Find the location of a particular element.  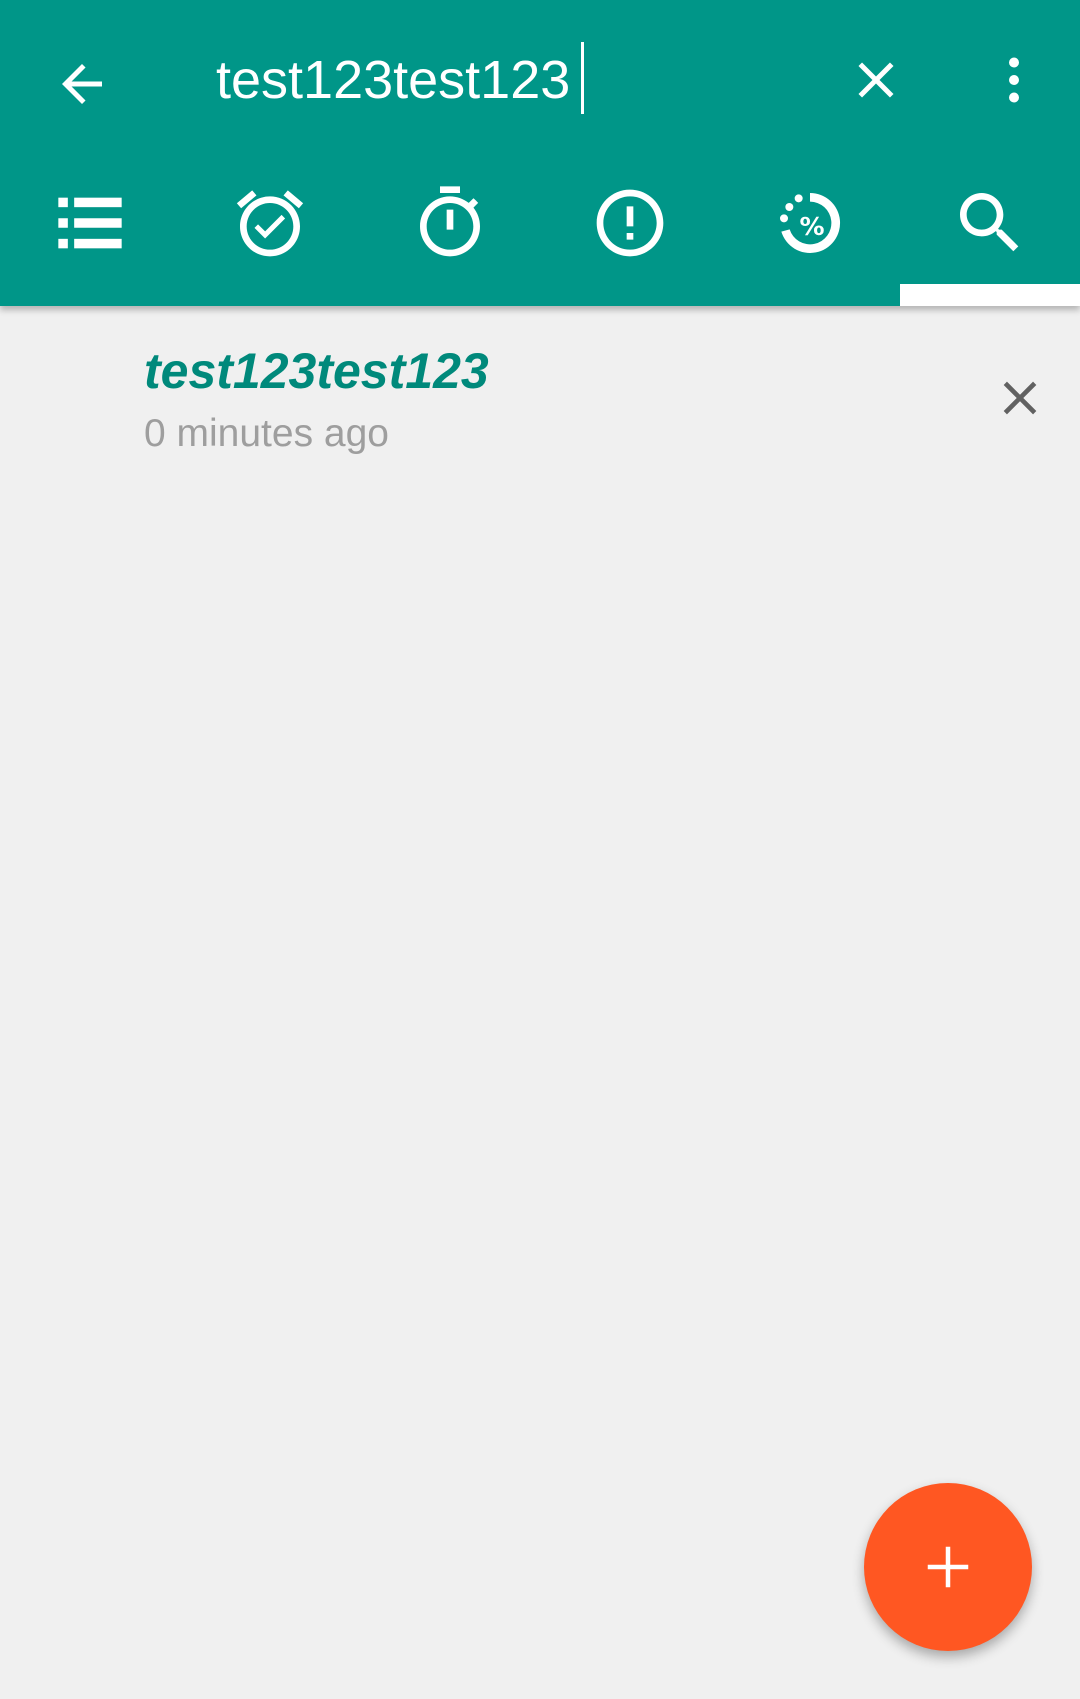

tab-important is located at coordinates (630, 239).